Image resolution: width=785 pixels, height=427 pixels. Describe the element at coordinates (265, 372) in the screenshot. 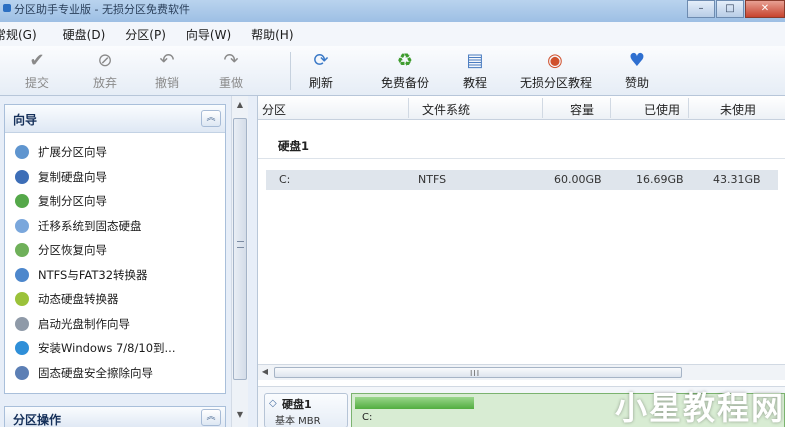

I see `scroll-left-arrow: ◀` at that location.